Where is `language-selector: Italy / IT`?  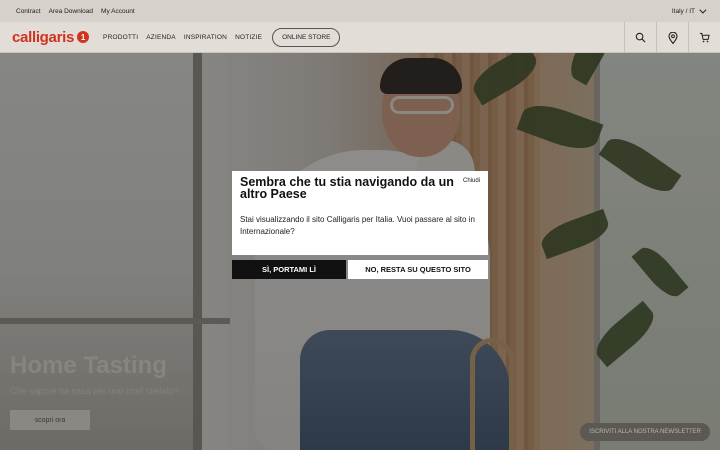
language-selector: Italy / IT is located at coordinates (689, 10).